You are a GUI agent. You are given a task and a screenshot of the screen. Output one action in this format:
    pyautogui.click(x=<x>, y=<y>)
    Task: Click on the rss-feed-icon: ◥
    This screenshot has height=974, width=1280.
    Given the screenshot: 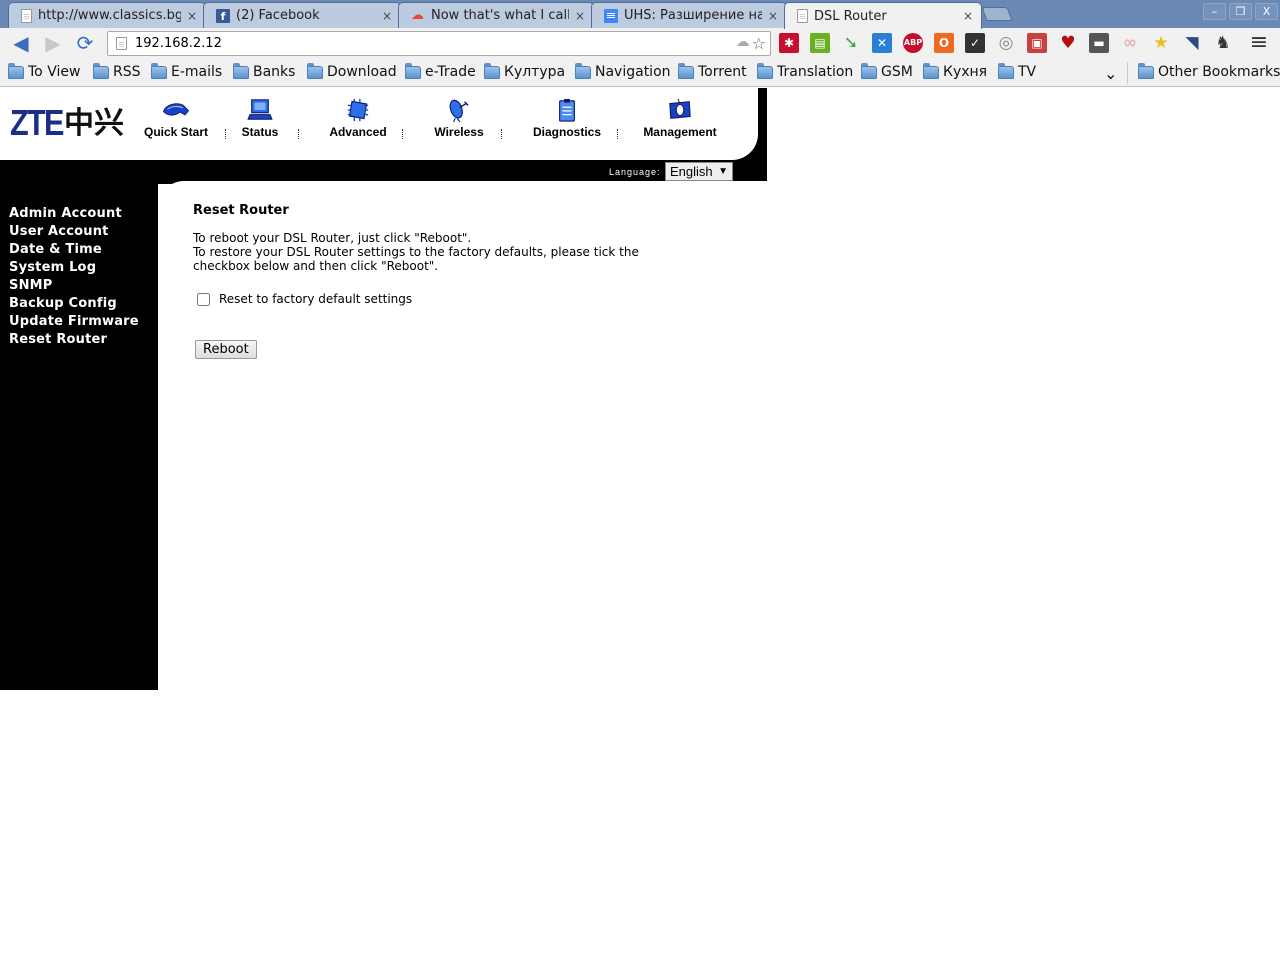 What is the action you would take?
    pyautogui.click(x=1192, y=43)
    